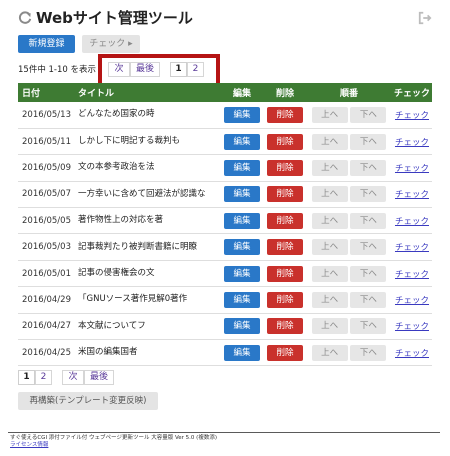 This screenshot has width=450, height=456. Describe the element at coordinates (46, 195) in the screenshot. I see `row-date: 2016/05/07` at that location.